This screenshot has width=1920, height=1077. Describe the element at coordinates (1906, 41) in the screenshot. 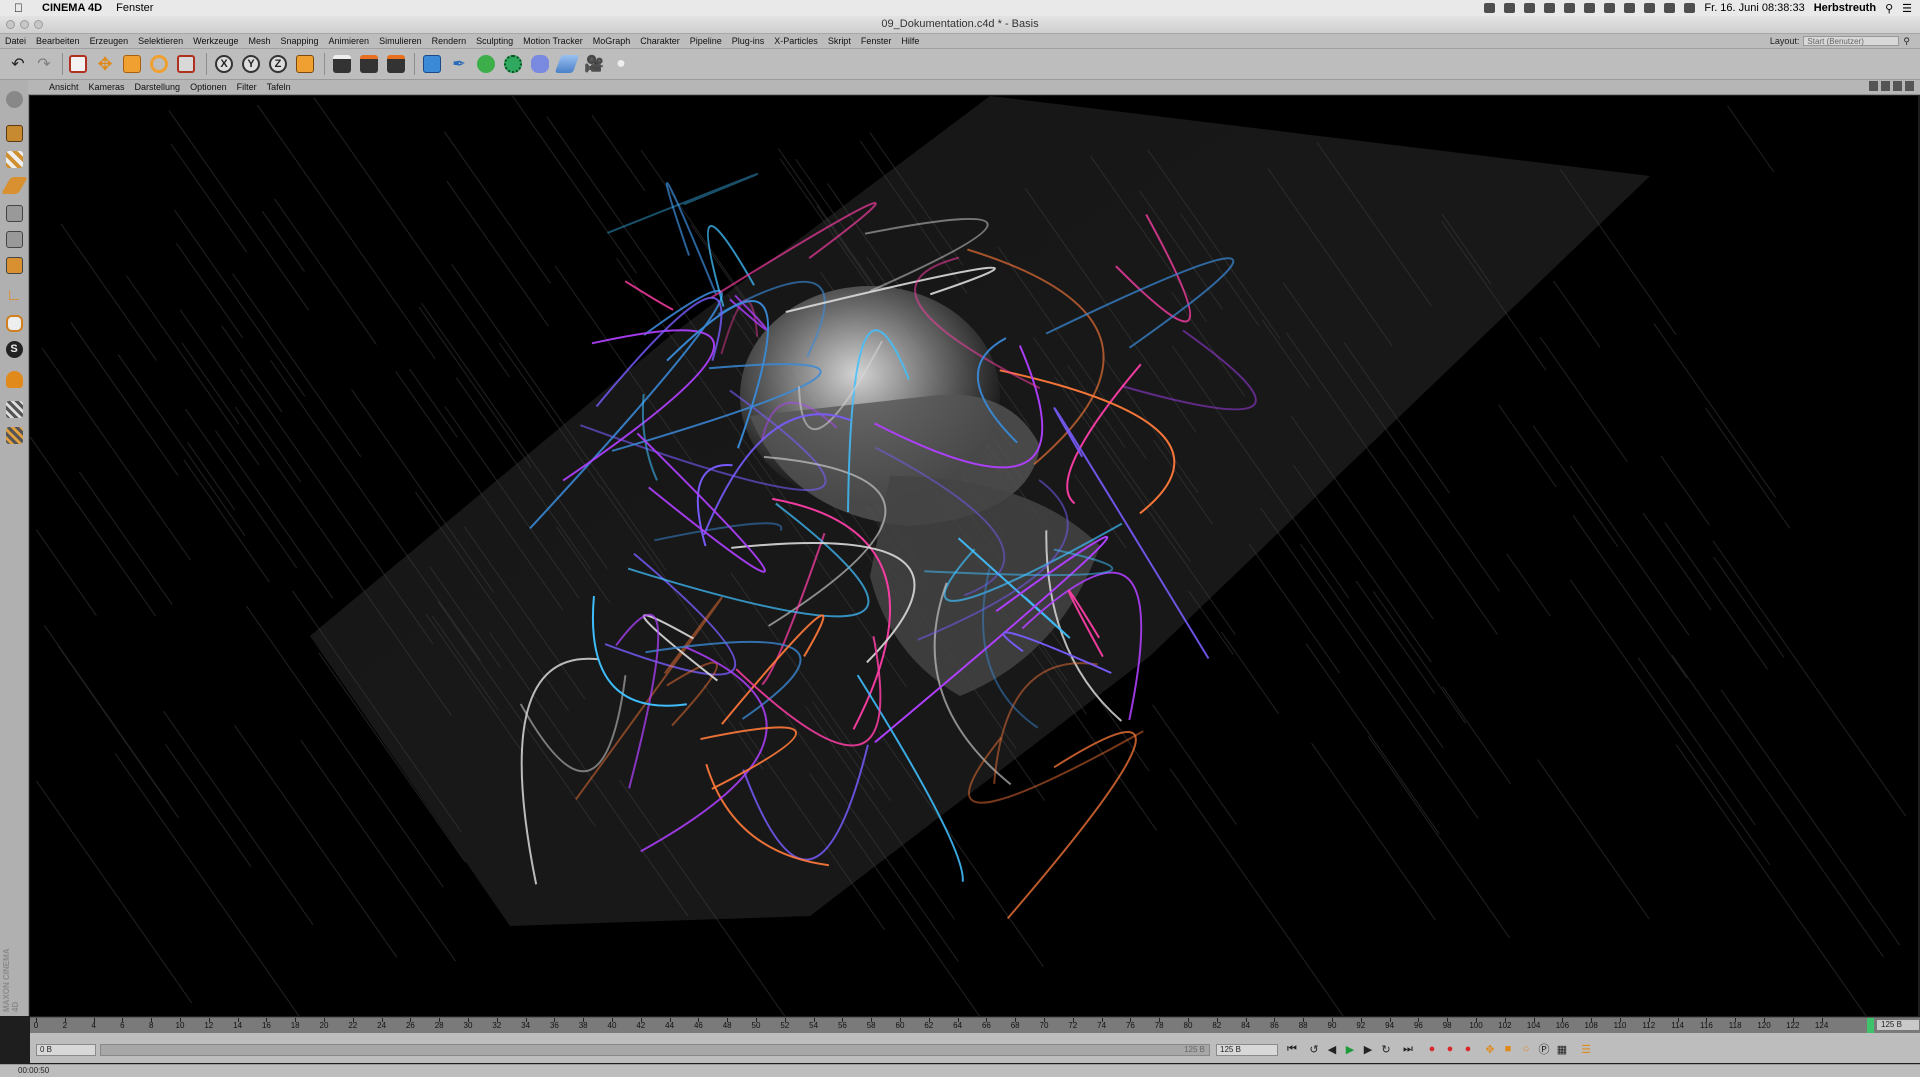

I see `search-icon: ⚲` at that location.